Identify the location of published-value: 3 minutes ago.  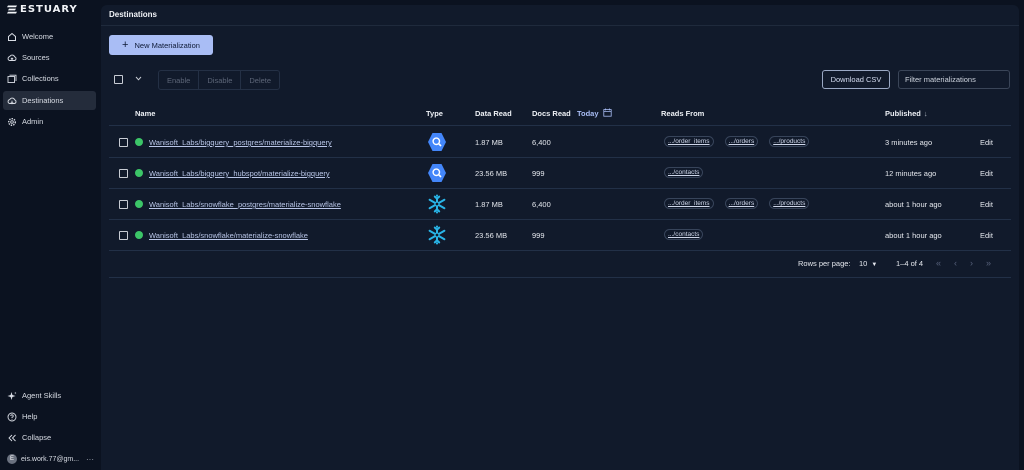
(909, 142).